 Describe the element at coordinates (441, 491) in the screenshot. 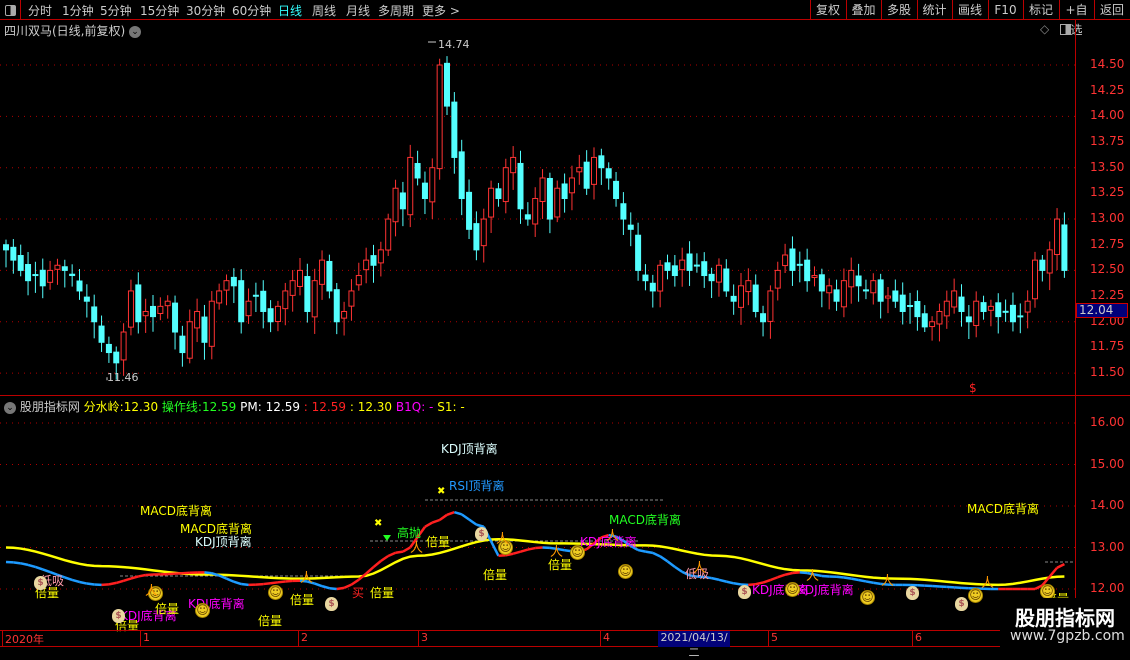

I see `star-marker: ✖` at that location.